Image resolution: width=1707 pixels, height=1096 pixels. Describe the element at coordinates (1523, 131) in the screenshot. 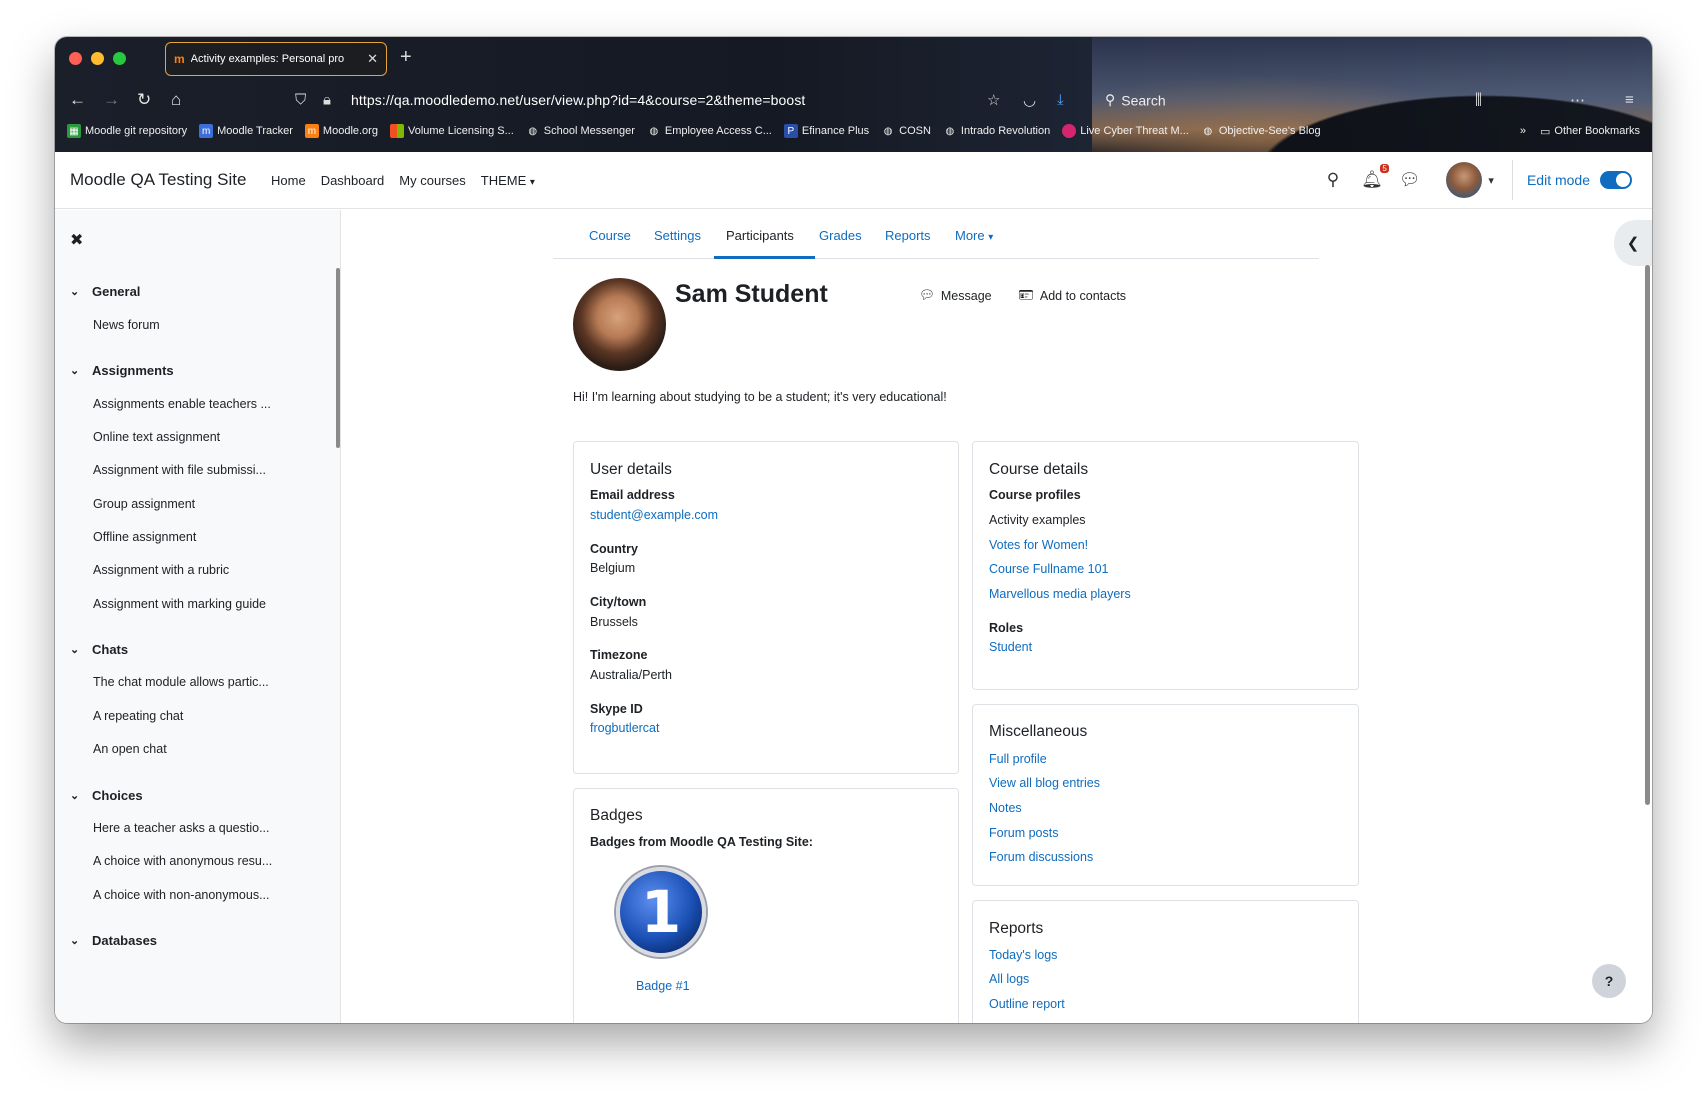

I see `chevron-double-right-icon: »` at that location.